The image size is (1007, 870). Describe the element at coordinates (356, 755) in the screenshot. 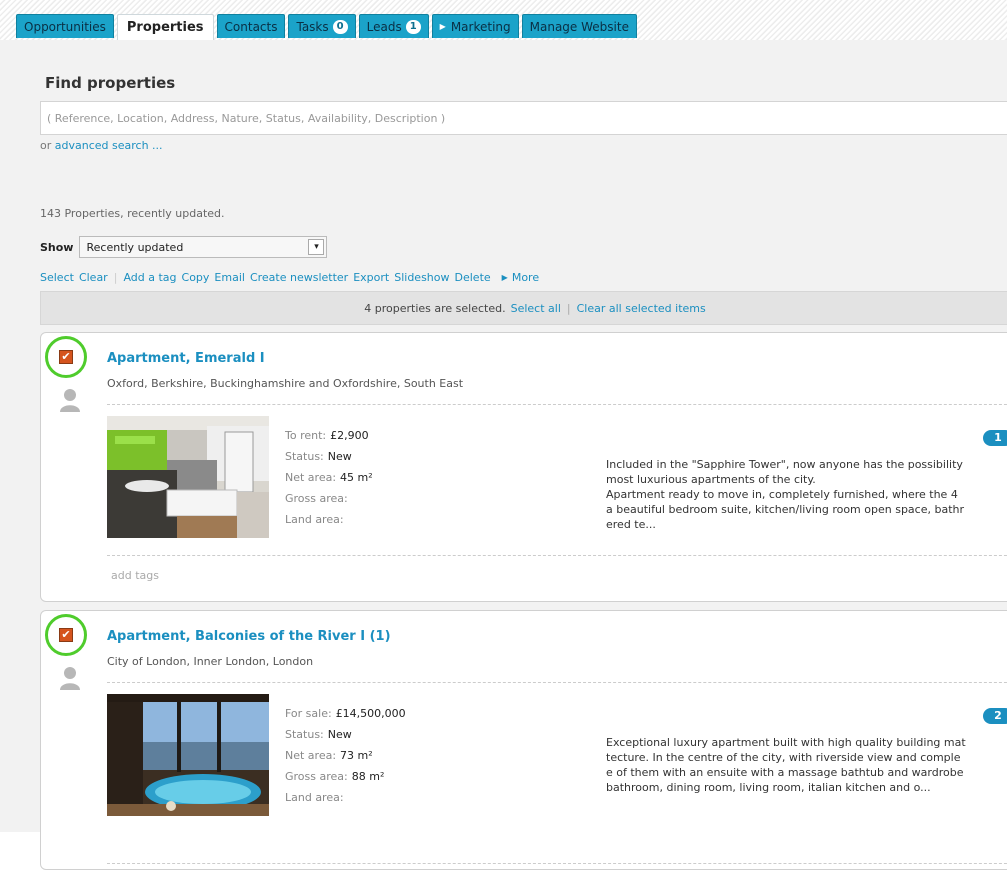

I see `net-area-value: 73 m²` at that location.